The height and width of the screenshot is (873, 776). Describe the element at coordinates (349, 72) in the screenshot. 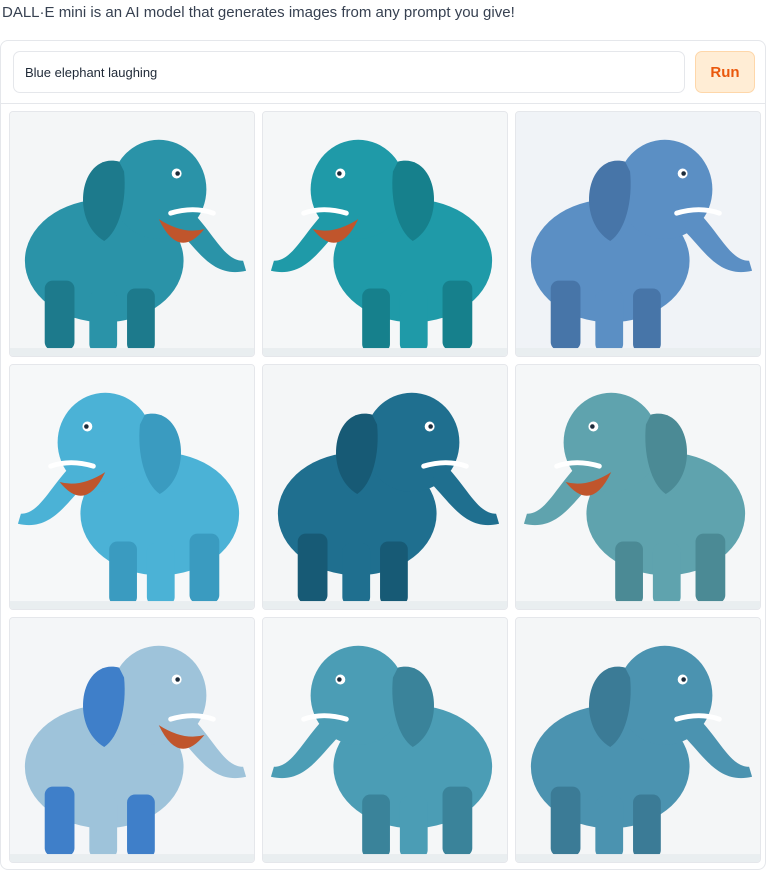

I see `prompt-input` at that location.